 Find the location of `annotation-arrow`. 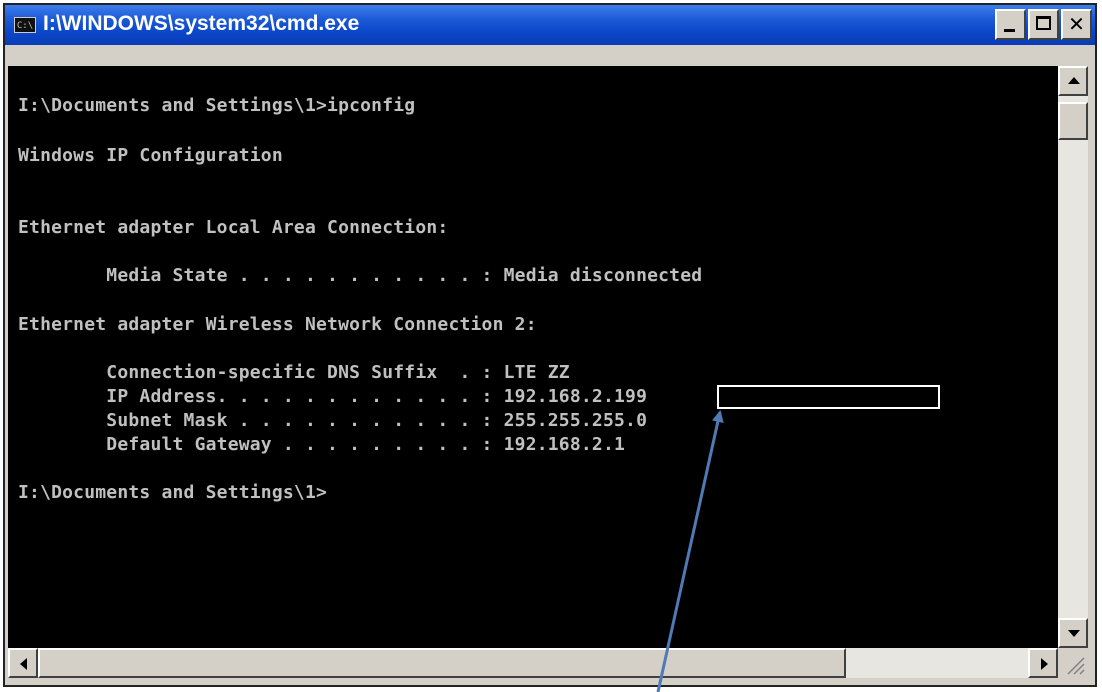

annotation-arrow is located at coordinates (690, 551).